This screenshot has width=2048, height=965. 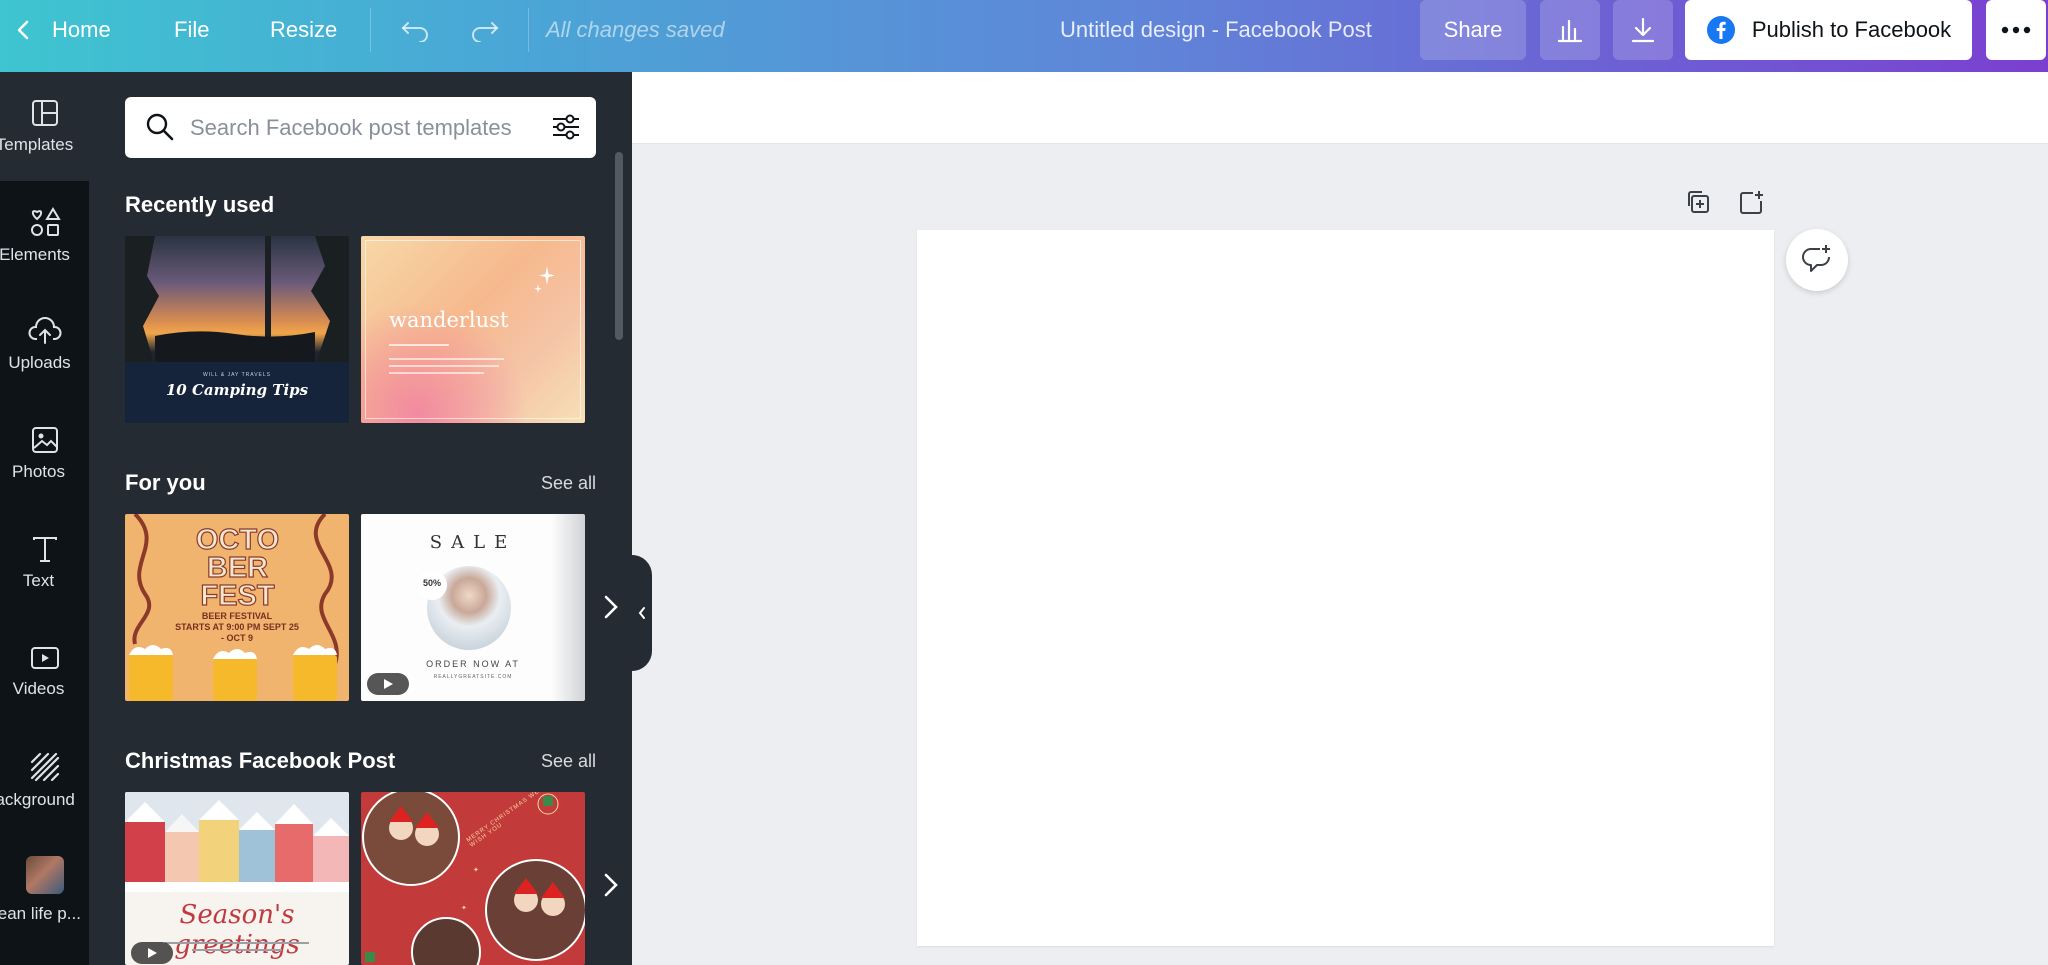 I want to click on collapse-panel-handle, so click(x=642, y=613).